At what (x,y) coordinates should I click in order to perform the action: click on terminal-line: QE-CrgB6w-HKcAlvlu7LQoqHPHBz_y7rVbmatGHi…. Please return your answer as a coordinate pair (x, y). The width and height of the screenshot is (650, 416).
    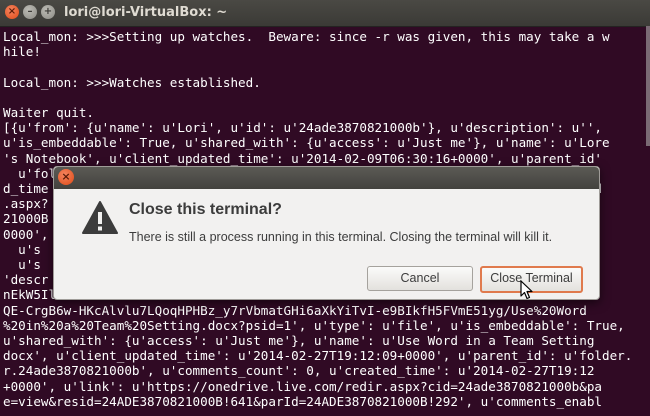
    Looking at the image, I should click on (295, 310).